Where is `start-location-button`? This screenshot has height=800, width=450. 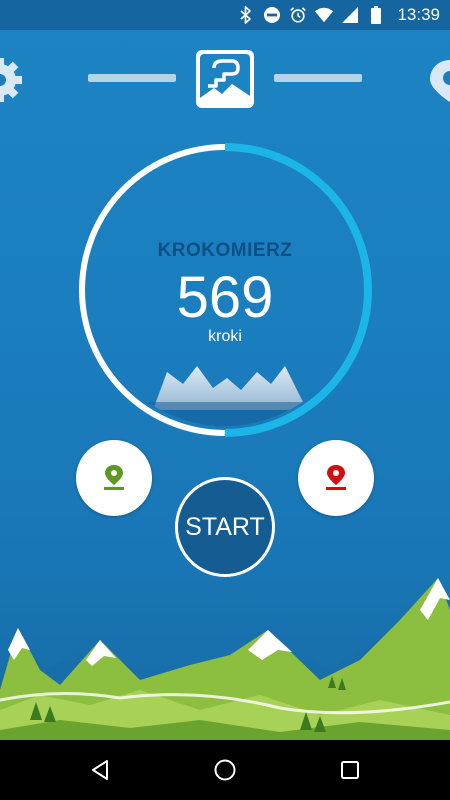
start-location-button is located at coordinates (114, 478).